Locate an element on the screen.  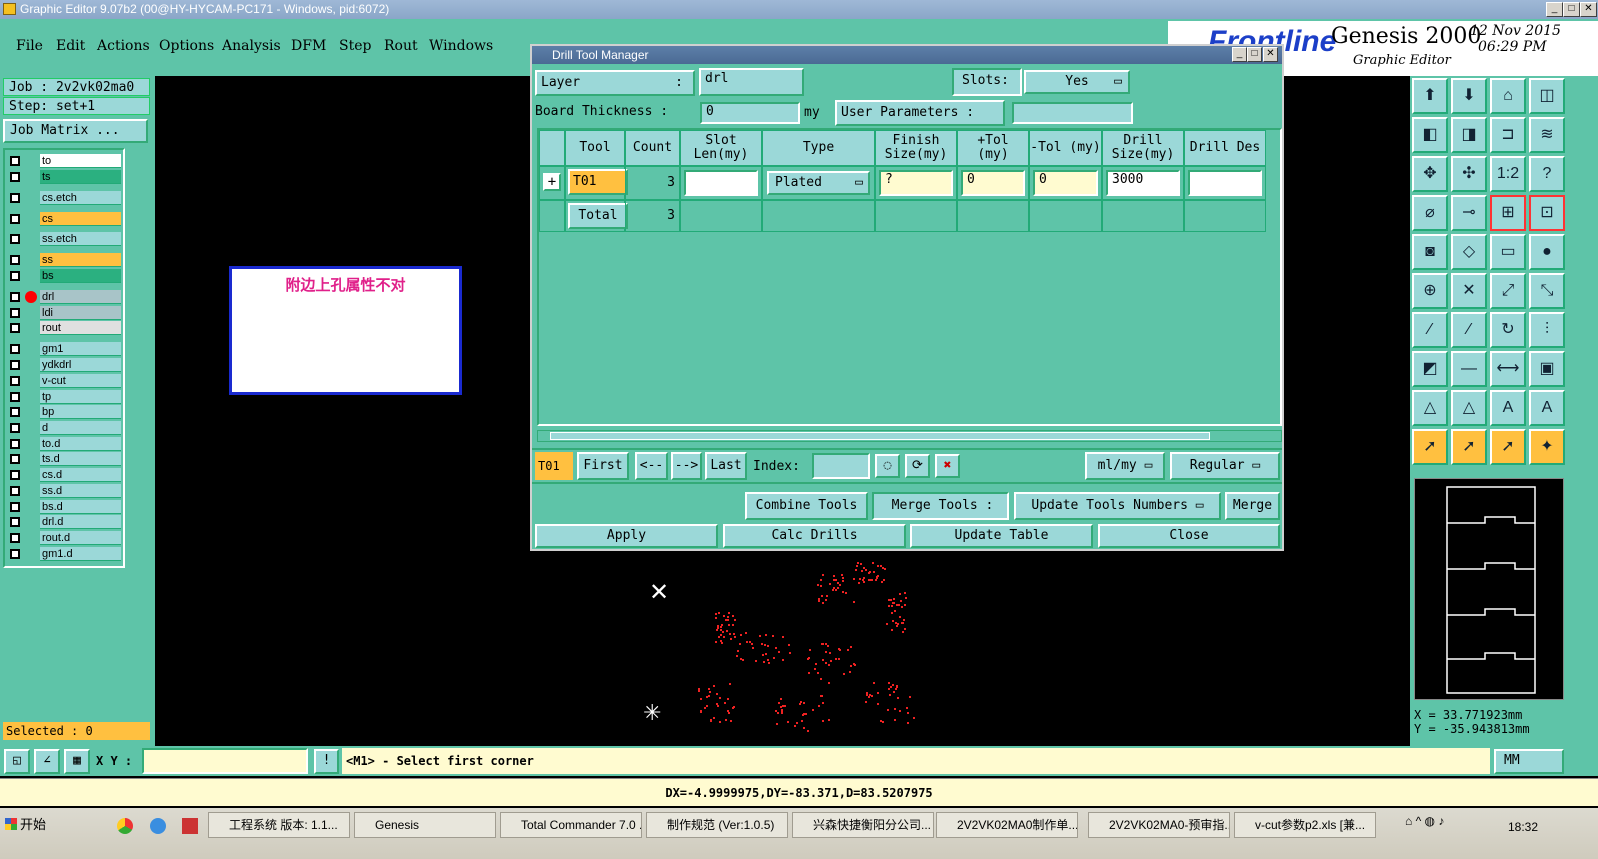
column-header-plus-tol: +Tol (my) is located at coordinates (993, 148).